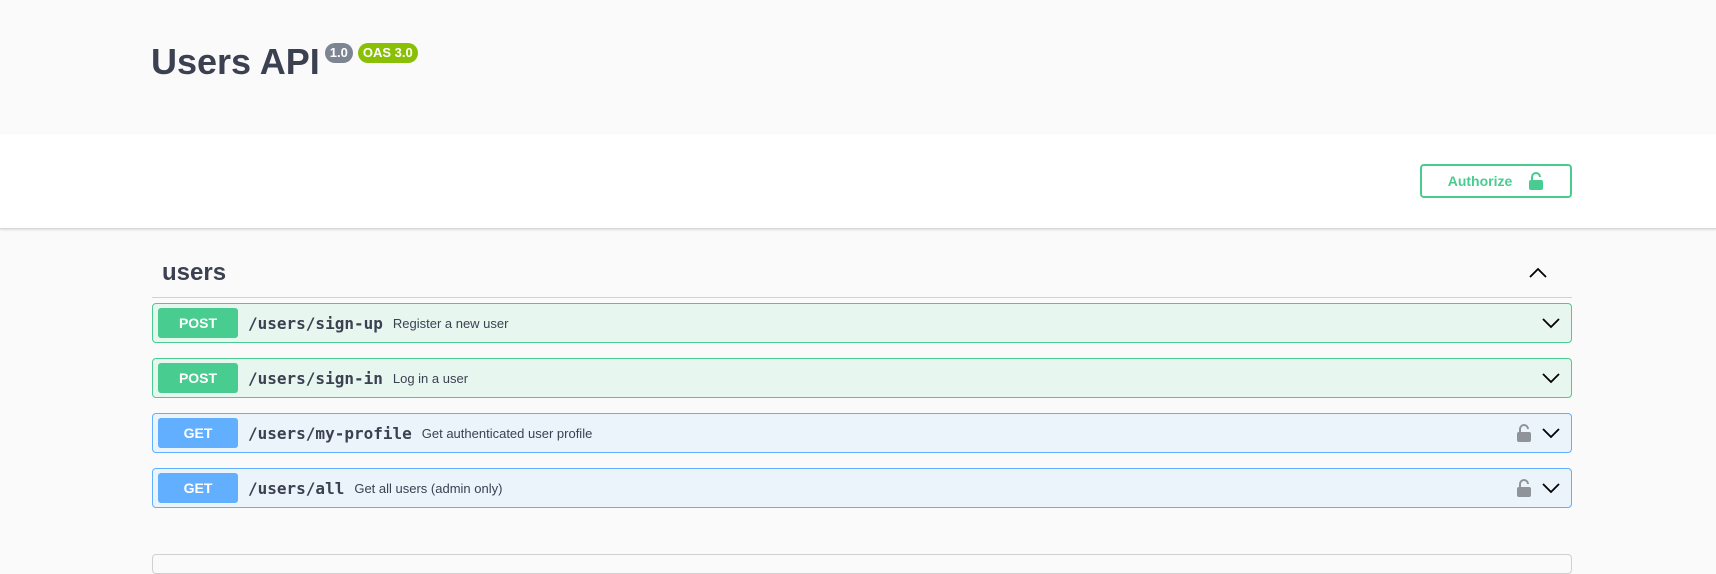 The image size is (1716, 574). What do you see at coordinates (315, 323) in the screenshot?
I see `operation-path: /users/sign-up` at bounding box center [315, 323].